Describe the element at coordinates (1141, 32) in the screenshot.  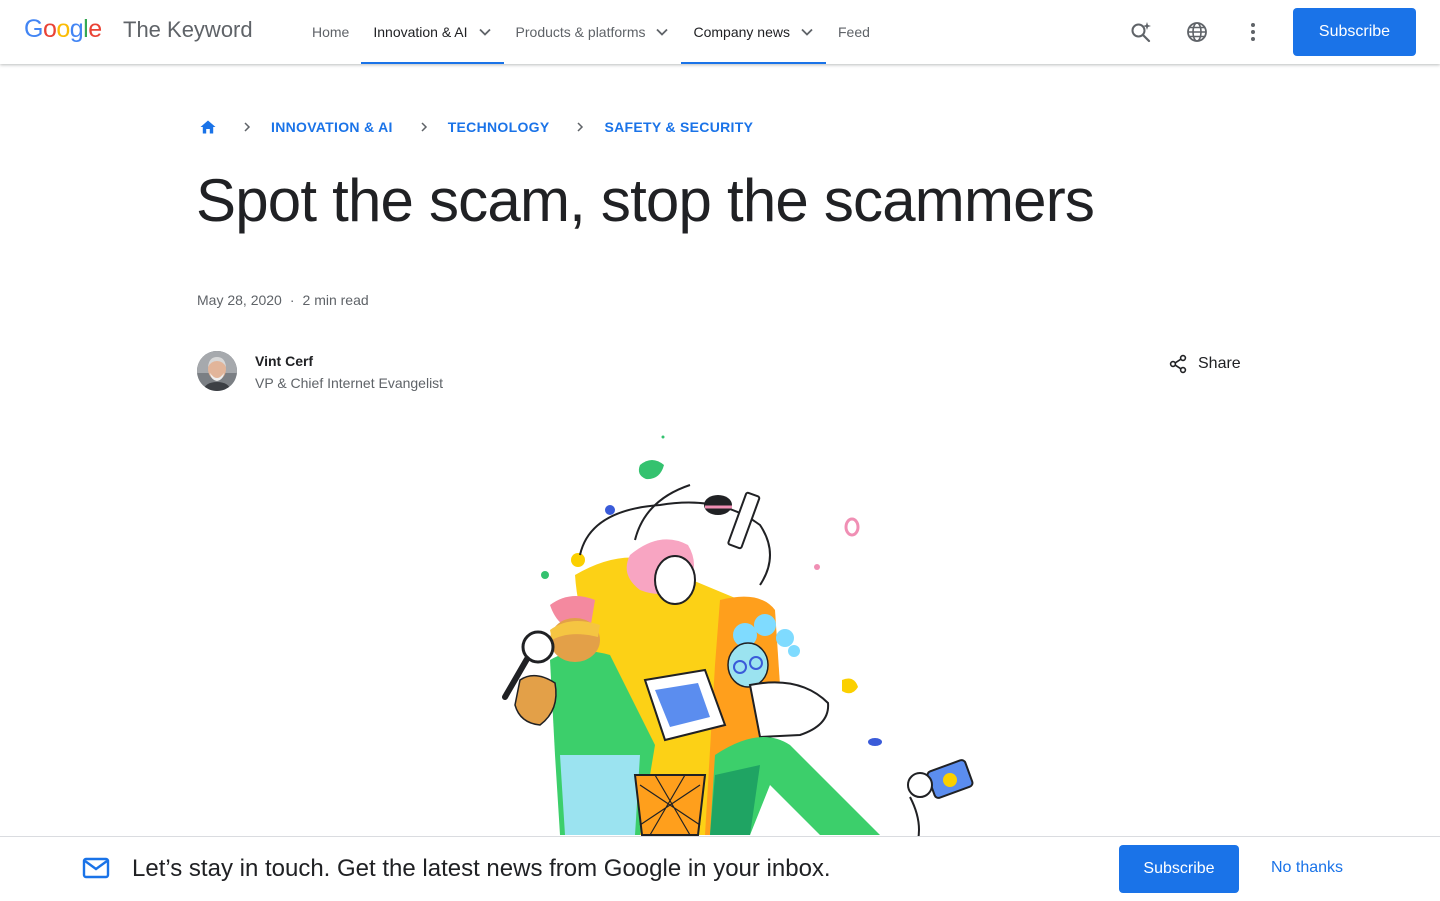
I see `search-sparkle-icon` at that location.